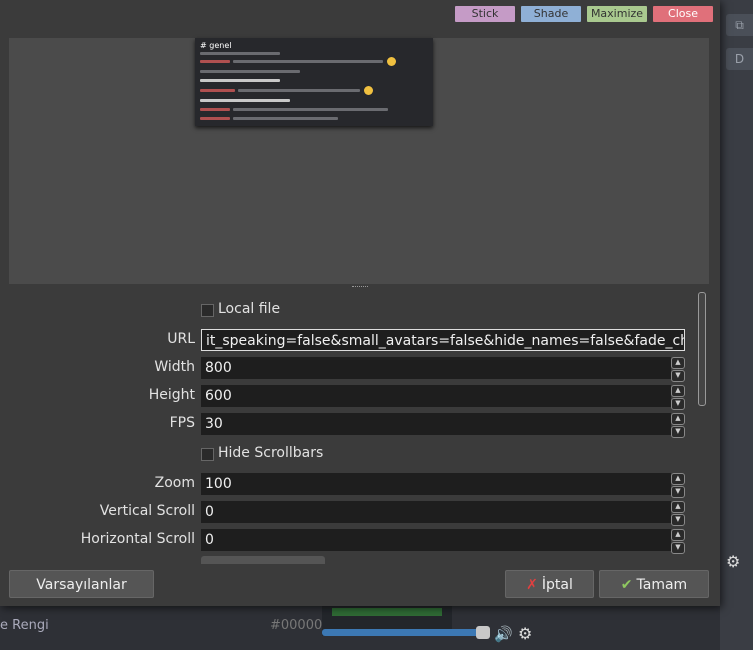  Describe the element at coordinates (137, 539) in the screenshot. I see `horizontal-scroll-label: Horizontal Scroll` at that location.